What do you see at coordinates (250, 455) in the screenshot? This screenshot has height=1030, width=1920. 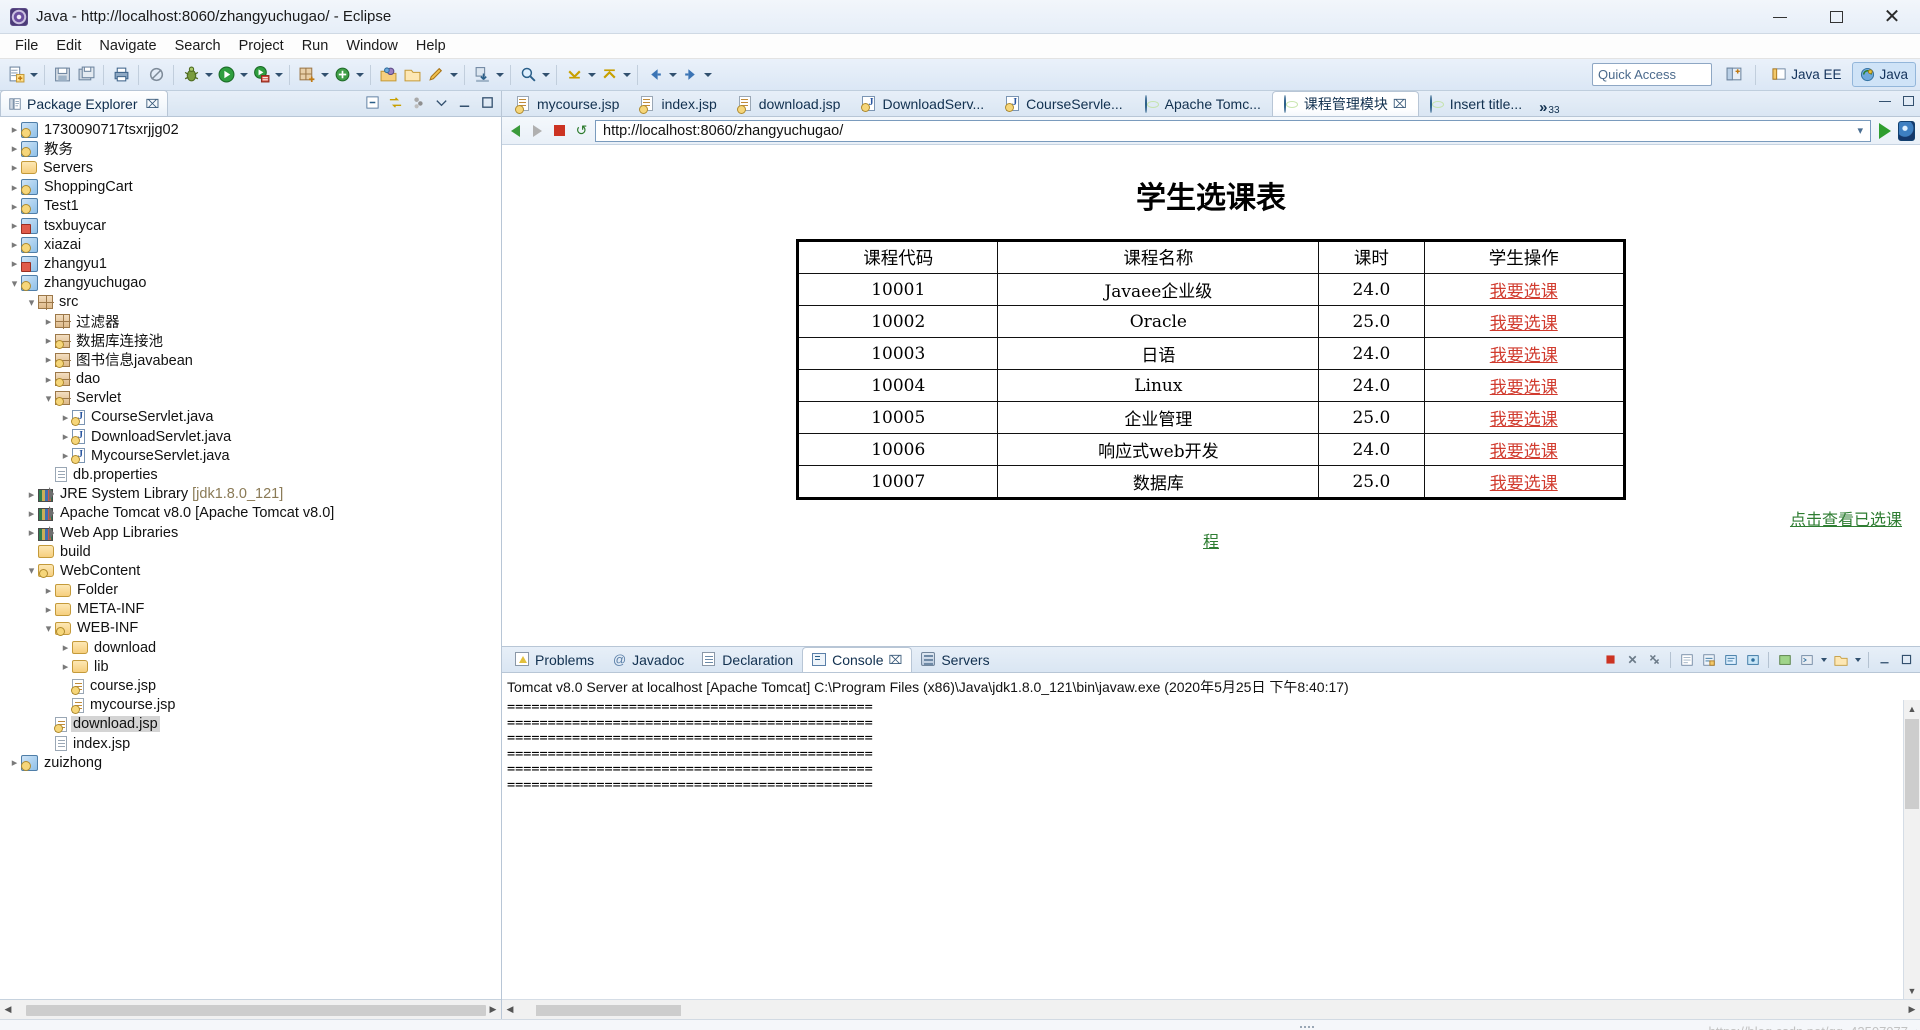 I see `tree-item: MycourseServlet.java` at bounding box center [250, 455].